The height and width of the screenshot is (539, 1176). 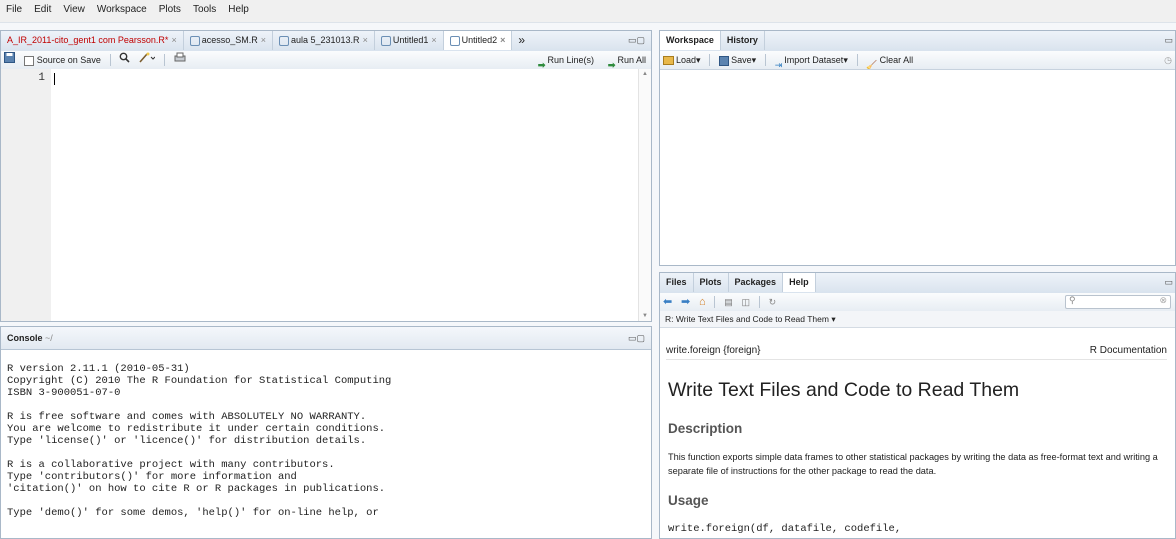 I want to click on source-toolbar: Source on Save ➡ Run Line(s) ➡ Run All, so click(x=326, y=60).